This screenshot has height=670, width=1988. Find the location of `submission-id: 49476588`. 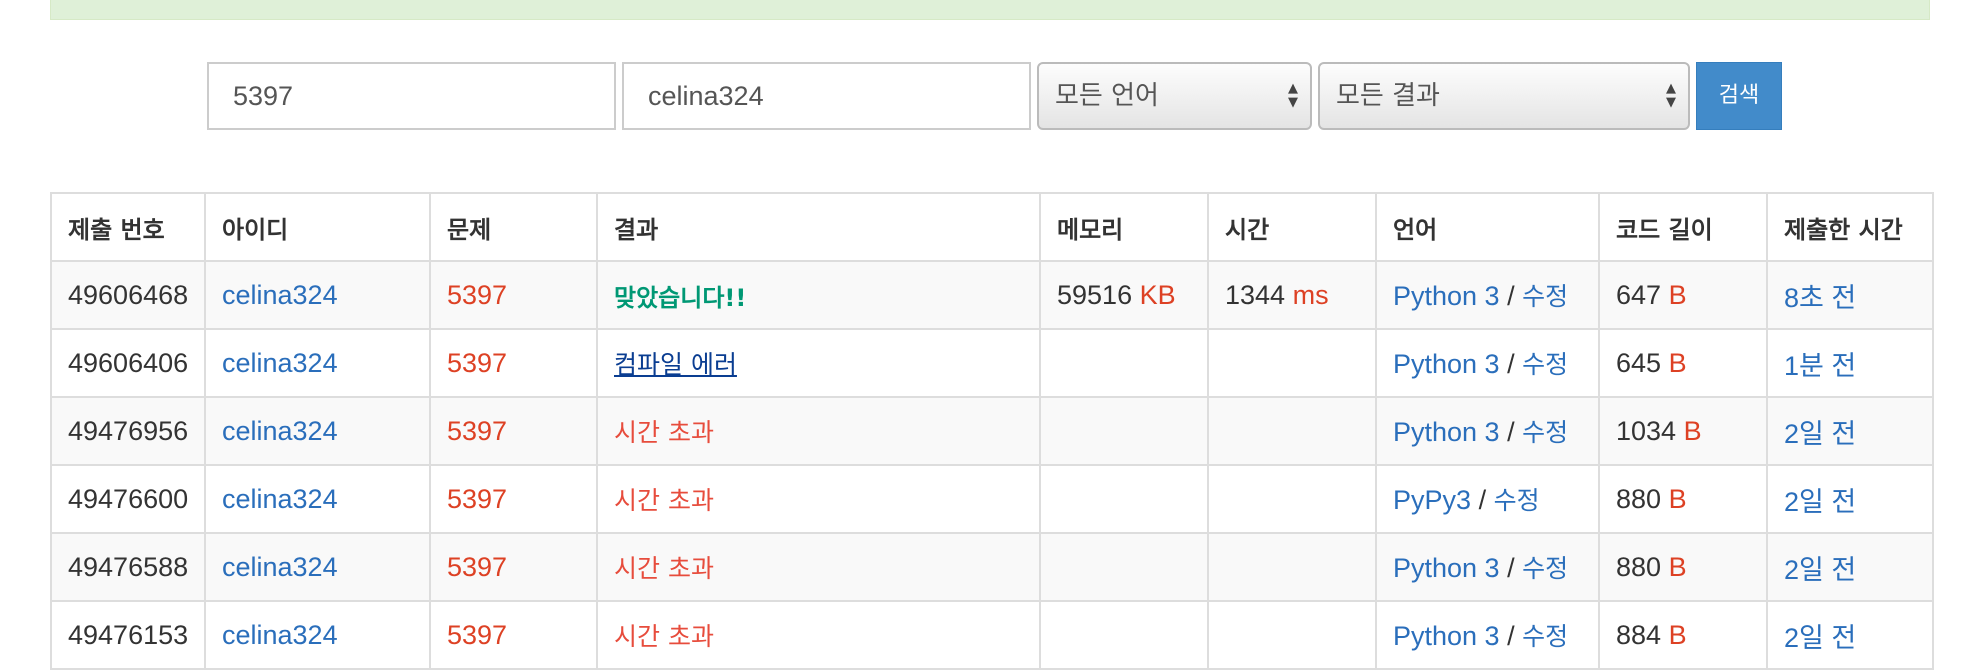

submission-id: 49476588 is located at coordinates (128, 567).